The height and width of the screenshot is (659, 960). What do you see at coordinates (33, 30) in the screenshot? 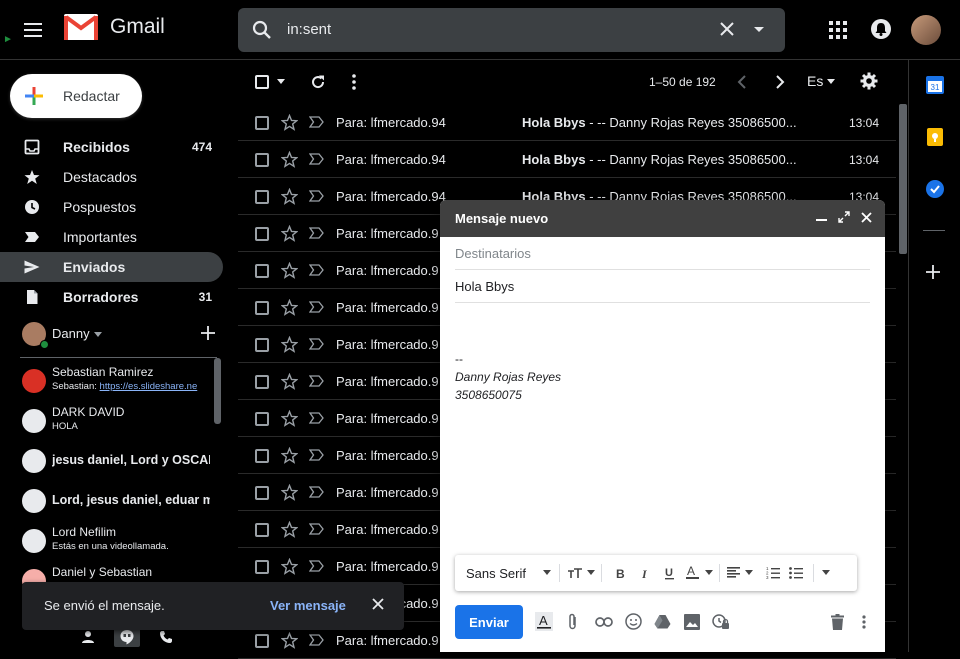
I see `main-menu-icon` at bounding box center [33, 30].